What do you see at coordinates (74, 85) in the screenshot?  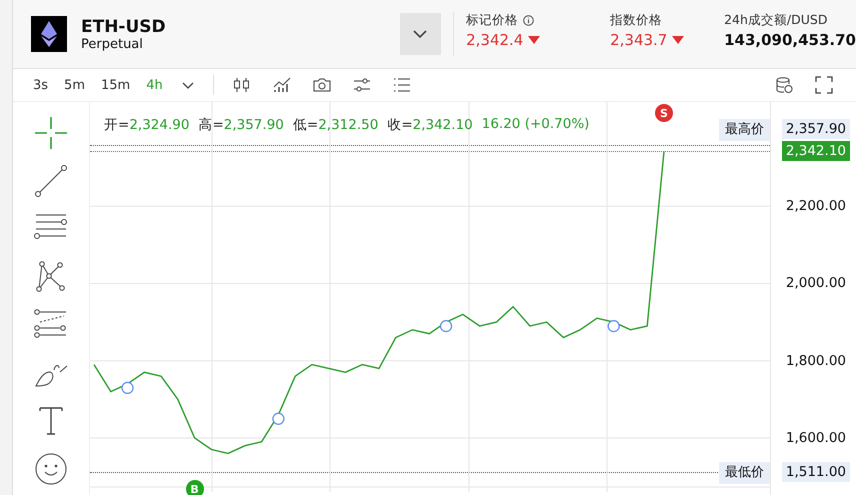 I see `interval-tab: 5m` at bounding box center [74, 85].